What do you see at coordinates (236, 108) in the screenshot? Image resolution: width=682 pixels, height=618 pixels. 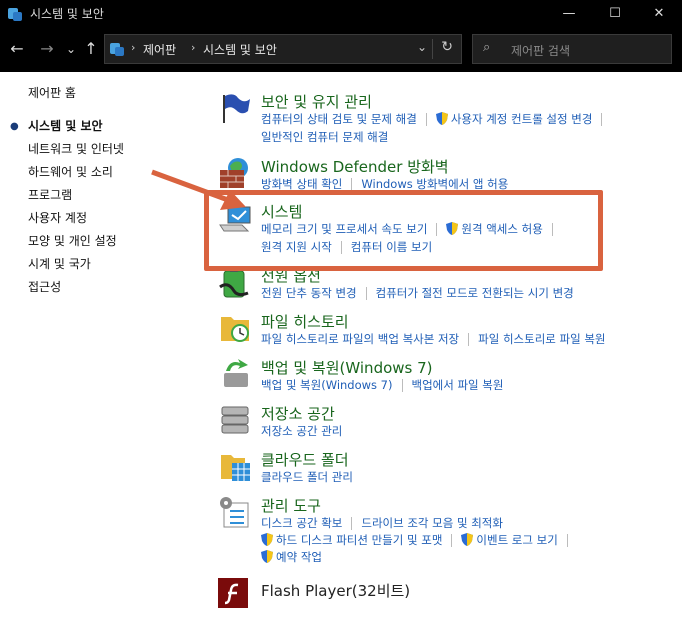 I see `flag-icon` at bounding box center [236, 108].